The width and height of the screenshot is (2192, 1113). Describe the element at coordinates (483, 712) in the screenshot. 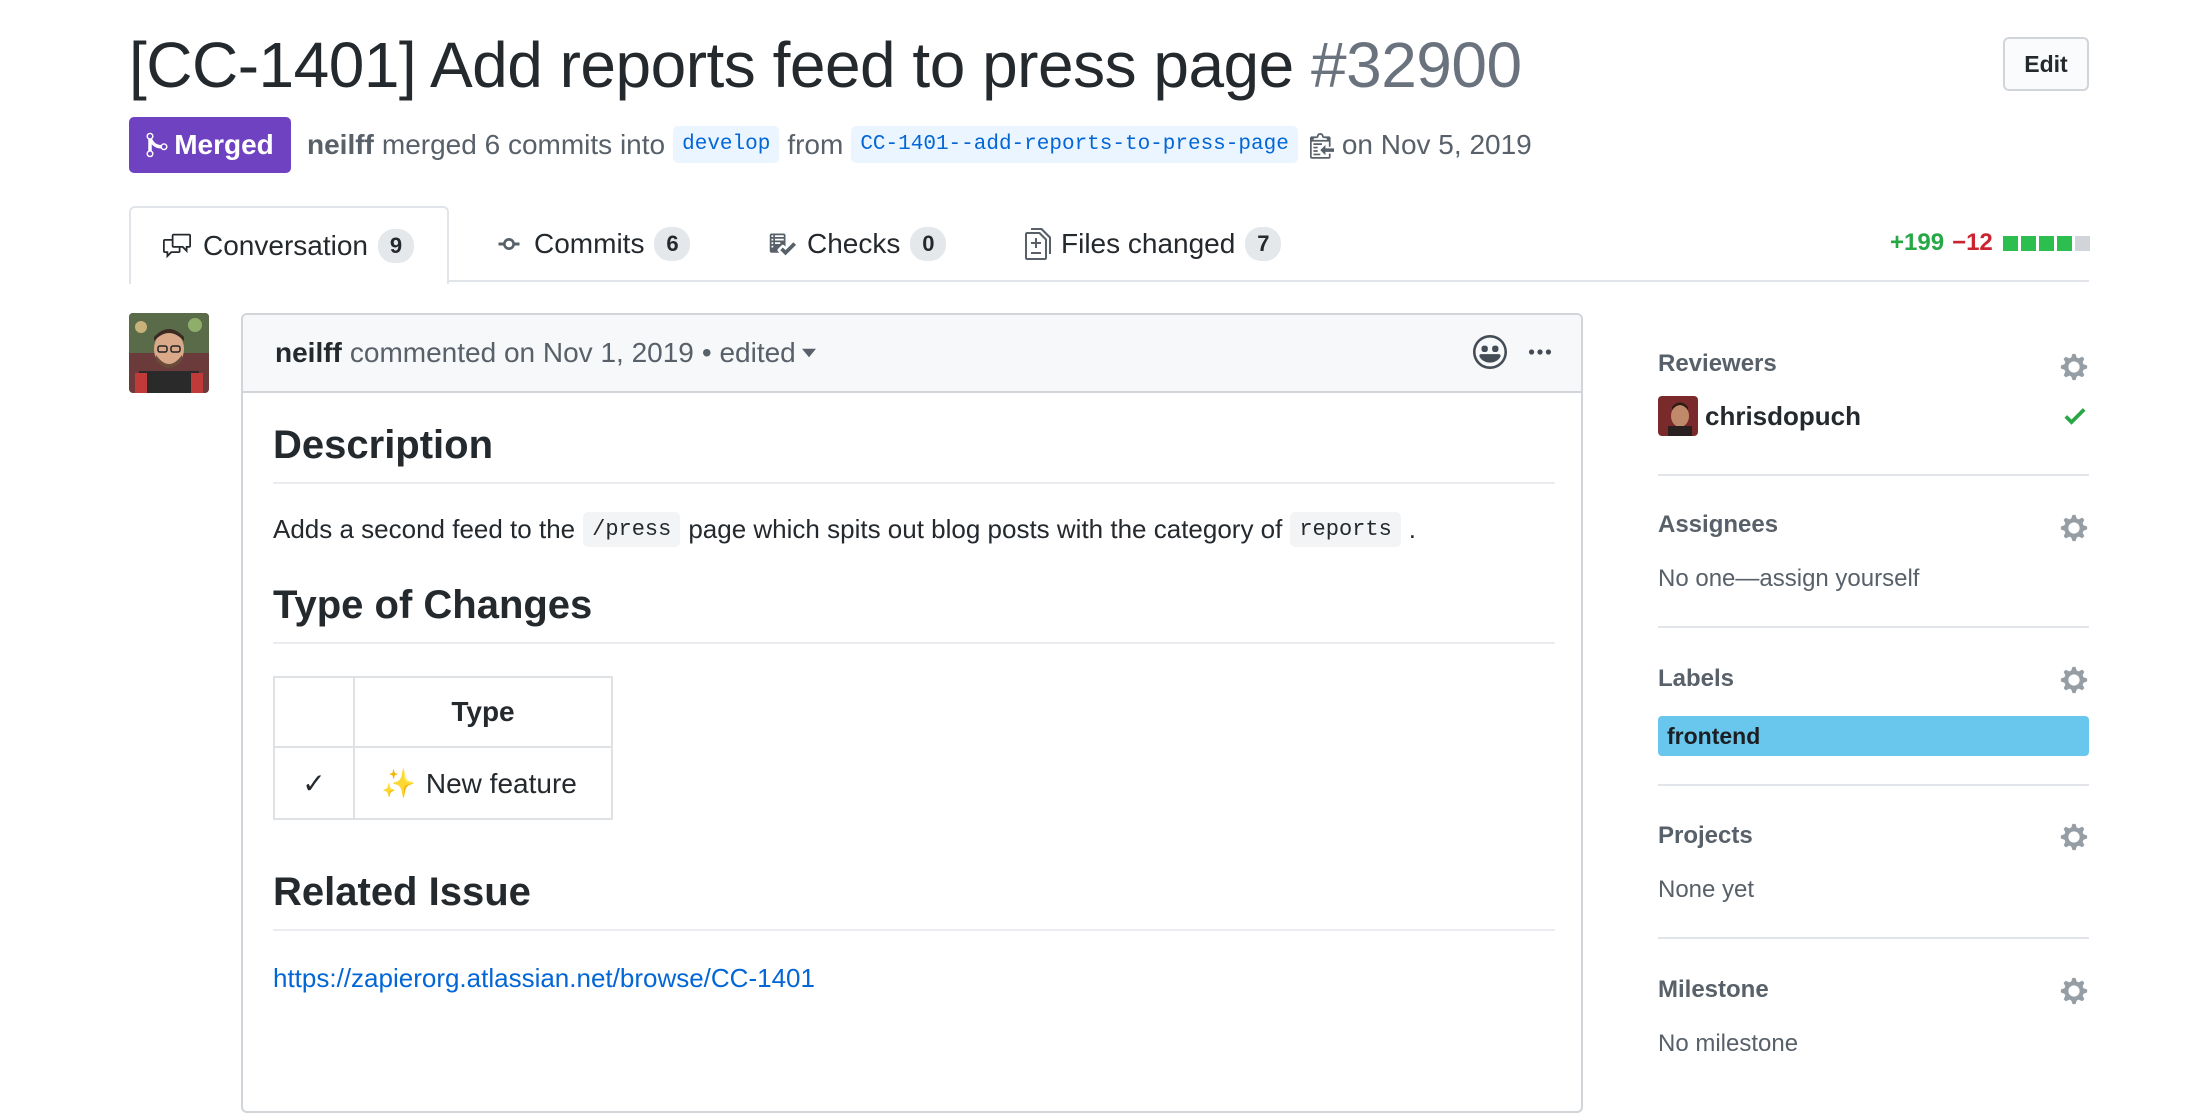

I see `table-header-cell: Type` at that location.